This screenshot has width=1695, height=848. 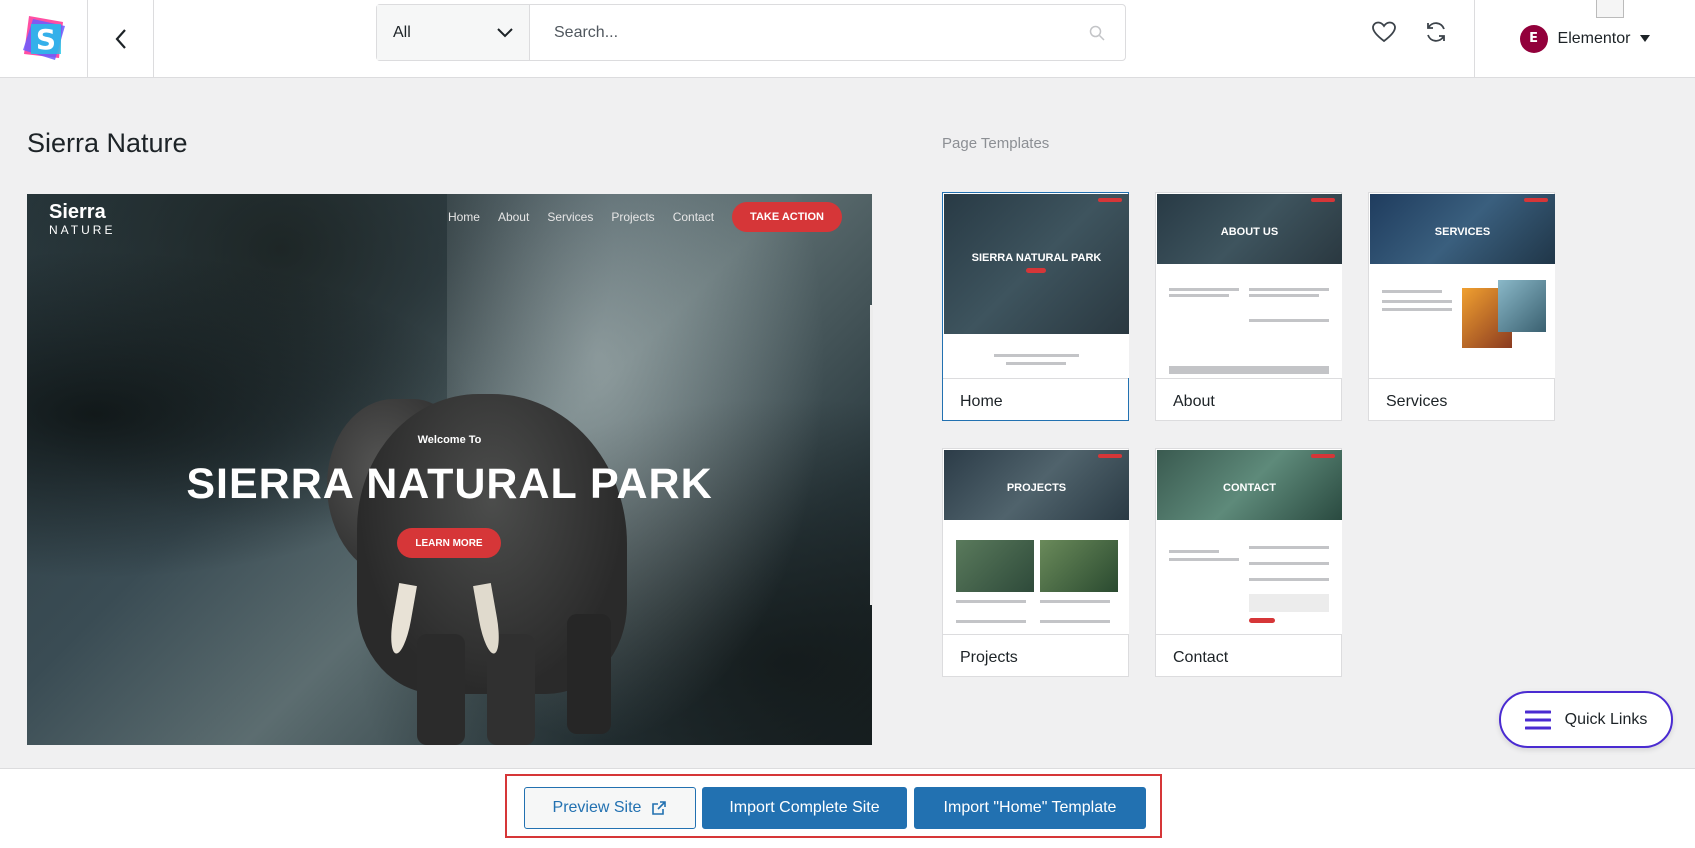 What do you see at coordinates (463, 217) in the screenshot?
I see `preview-nav-home: Home` at bounding box center [463, 217].